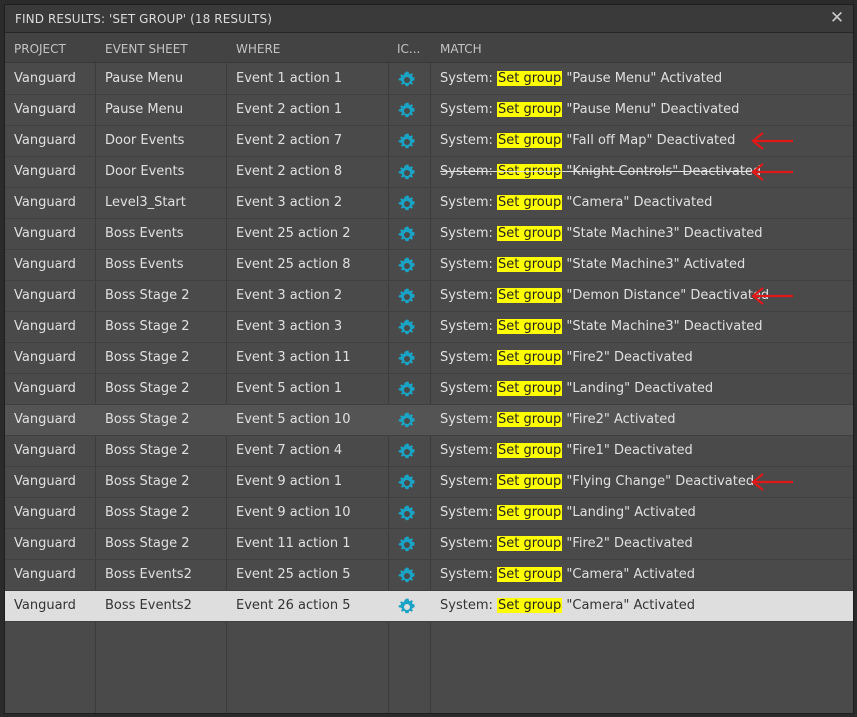 This screenshot has height=717, width=857. I want to click on match-rest: "Fire2" Activated, so click(621, 419).